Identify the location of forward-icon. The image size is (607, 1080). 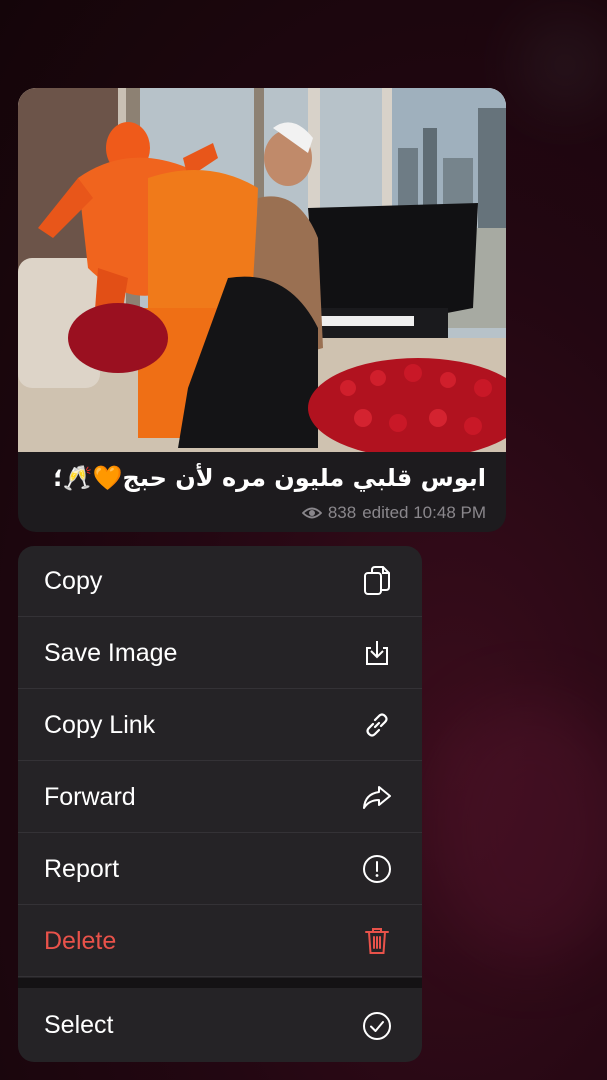
(377, 797).